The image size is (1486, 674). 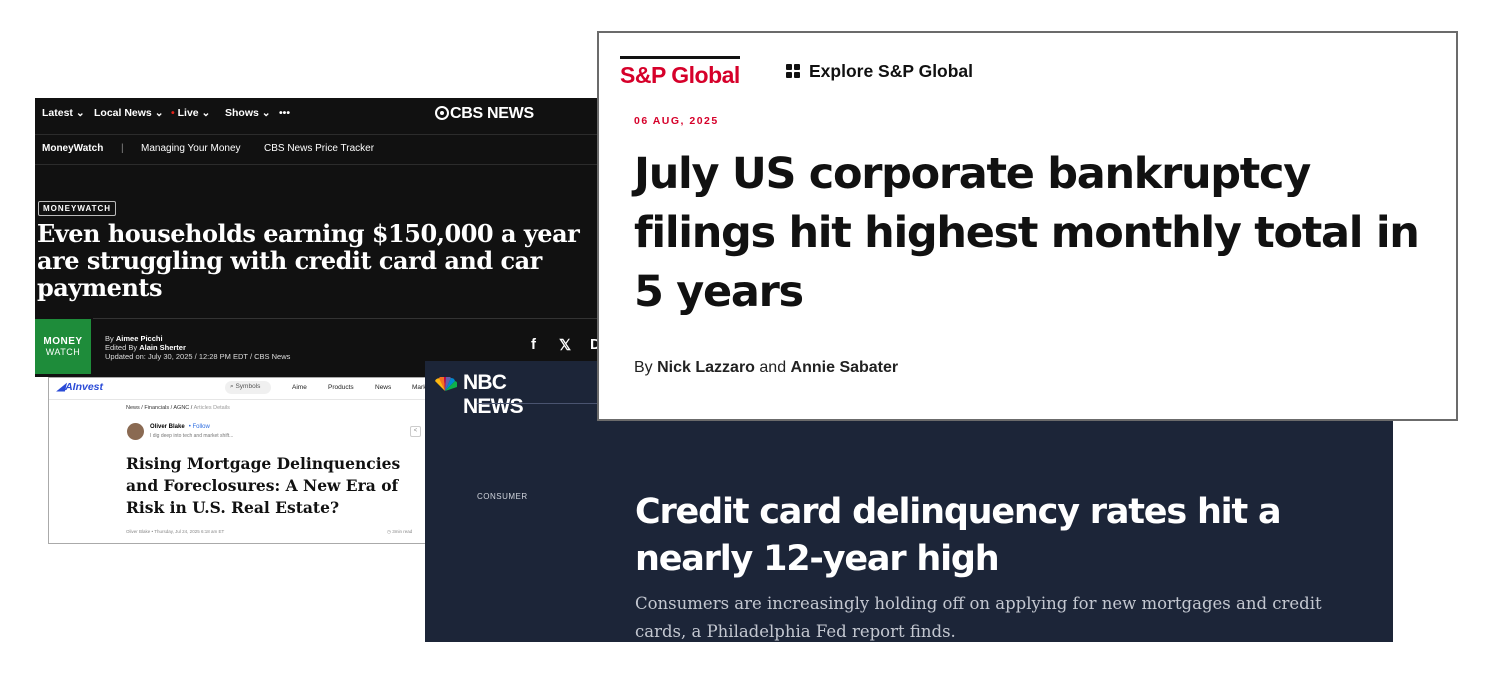 I want to click on divider, so click(x=354, y=318).